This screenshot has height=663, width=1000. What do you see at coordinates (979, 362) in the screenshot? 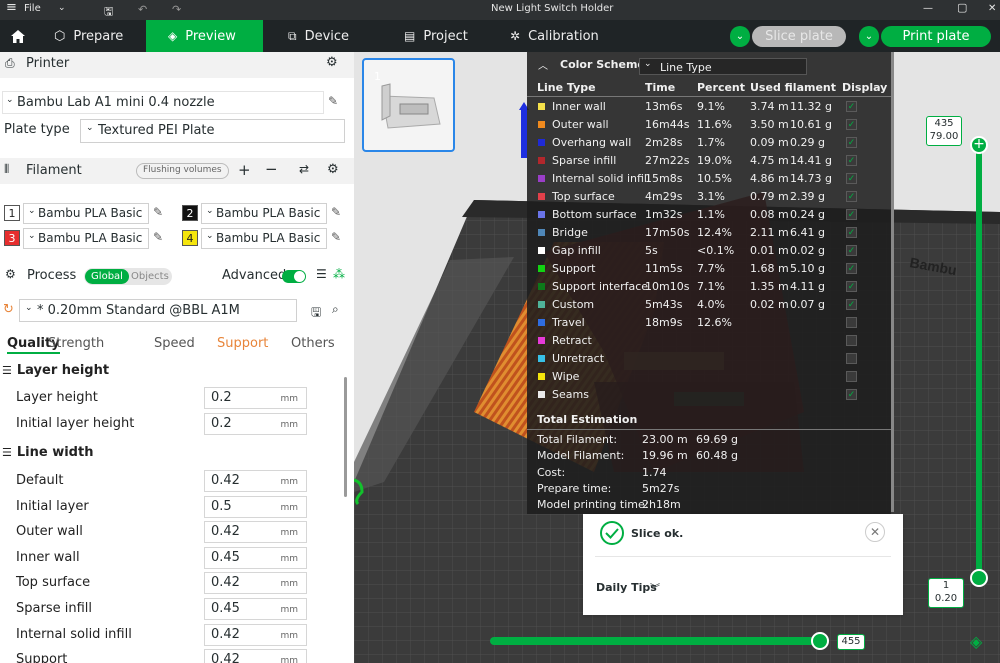
I see `layer-slider` at bounding box center [979, 362].